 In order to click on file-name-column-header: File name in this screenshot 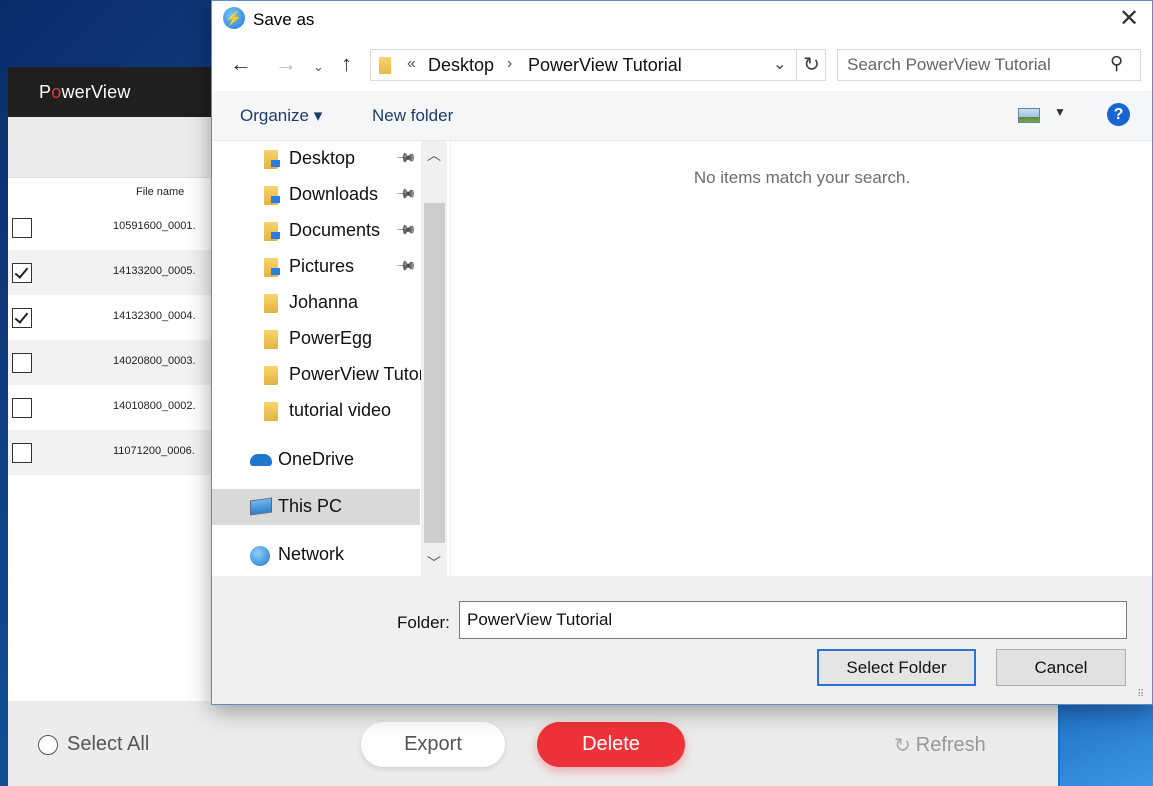, I will do `click(160, 192)`.